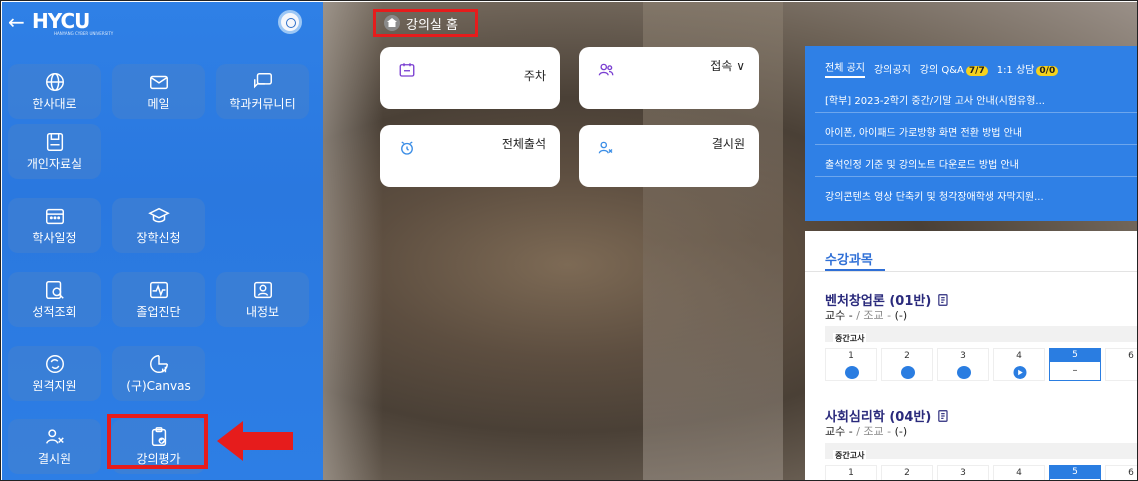 The width and height of the screenshot is (1138, 481). I want to click on tile-absence-request: 결시원, so click(54, 446).